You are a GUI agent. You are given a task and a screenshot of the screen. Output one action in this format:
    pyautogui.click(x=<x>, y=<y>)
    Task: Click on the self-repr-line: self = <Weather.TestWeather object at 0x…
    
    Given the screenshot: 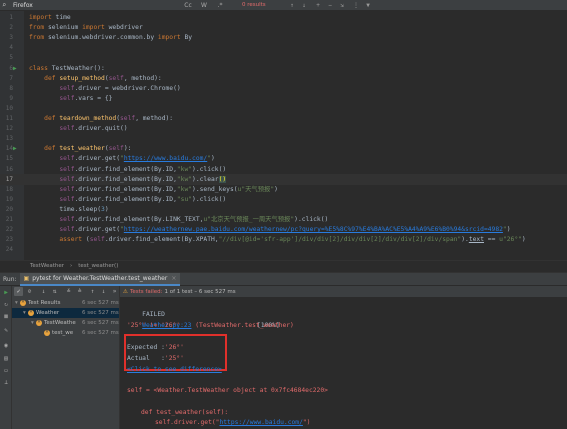 What is the action you would take?
    pyautogui.click(x=227, y=390)
    